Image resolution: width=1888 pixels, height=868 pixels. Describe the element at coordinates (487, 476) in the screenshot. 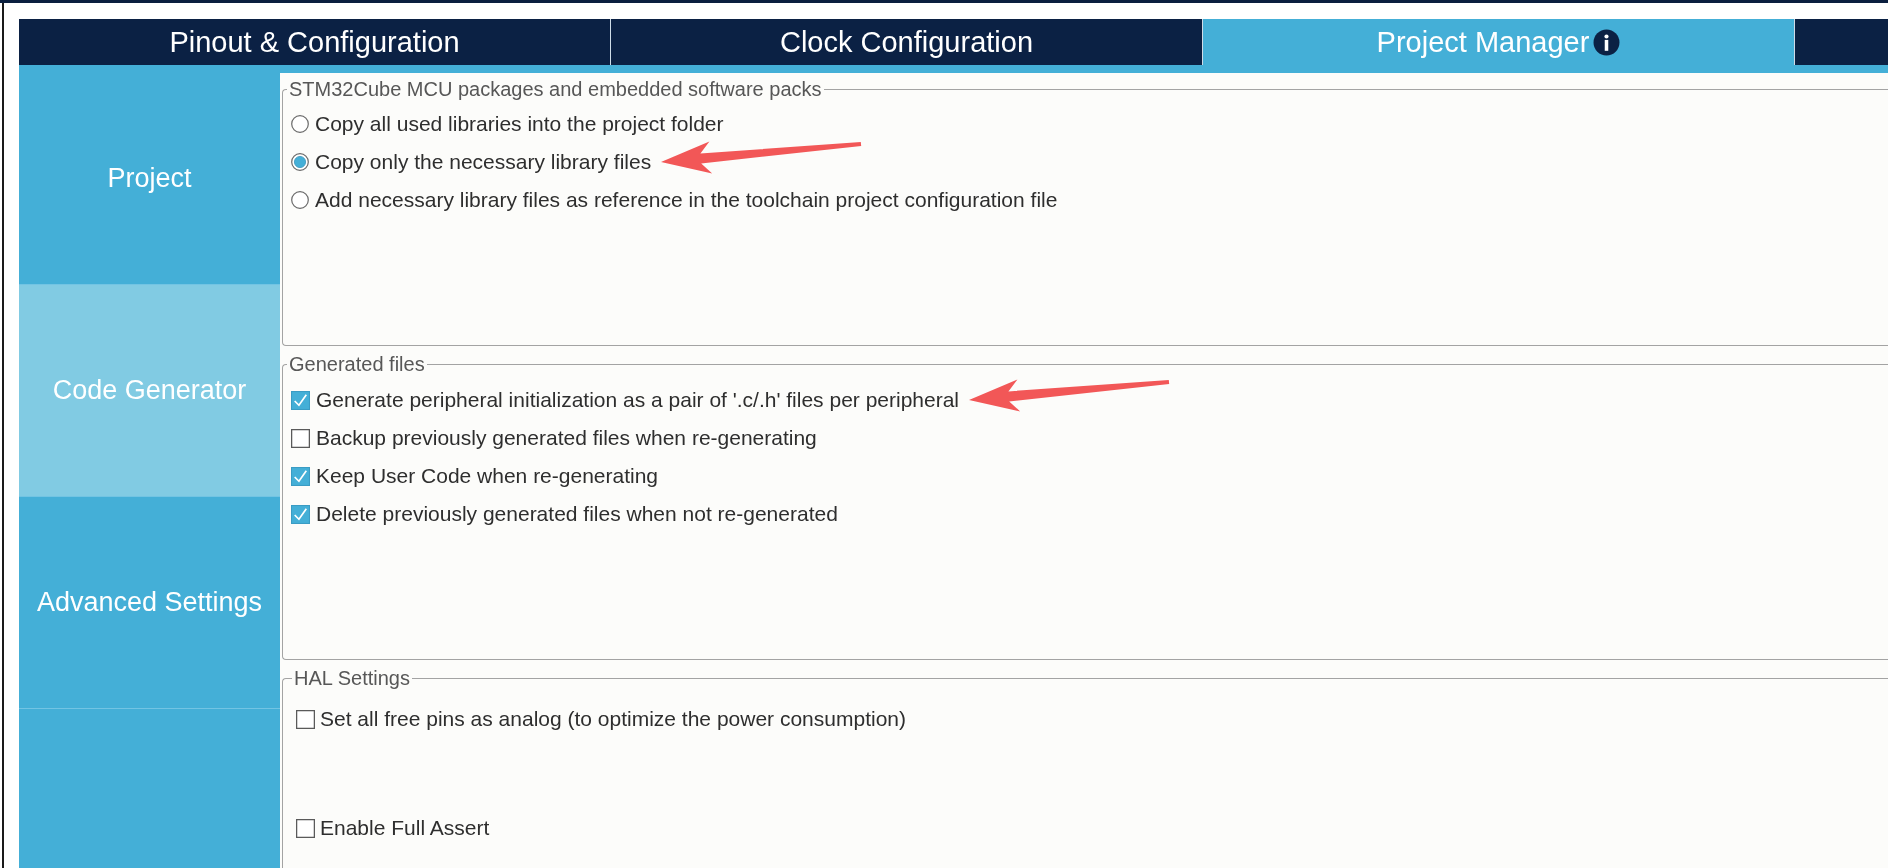

I see `option-label: Keep User Code when re-generating` at that location.